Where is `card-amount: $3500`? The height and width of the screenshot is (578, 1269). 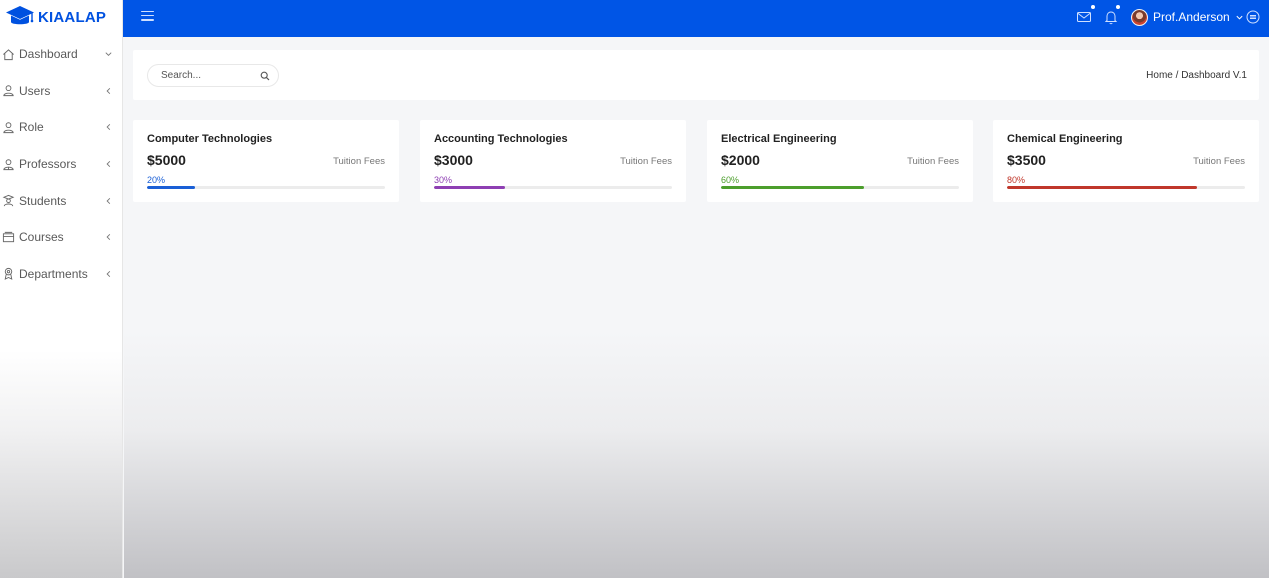
card-amount: $3500 is located at coordinates (1026, 160).